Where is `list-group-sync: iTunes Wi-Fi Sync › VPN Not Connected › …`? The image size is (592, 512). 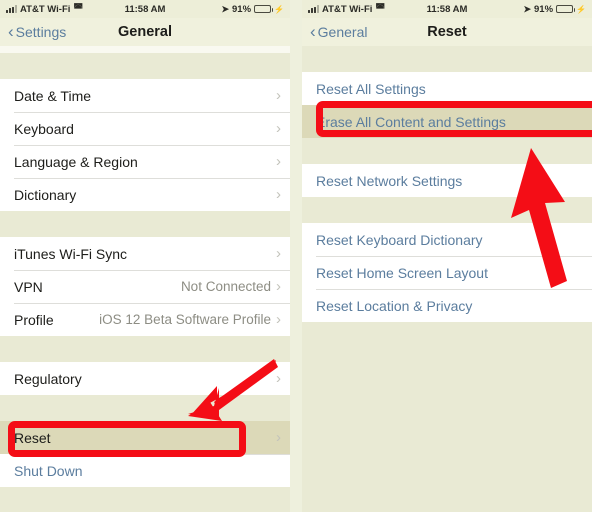
list-group-sync: iTunes Wi-Fi Sync › VPN Not Connected › … is located at coordinates (145, 286).